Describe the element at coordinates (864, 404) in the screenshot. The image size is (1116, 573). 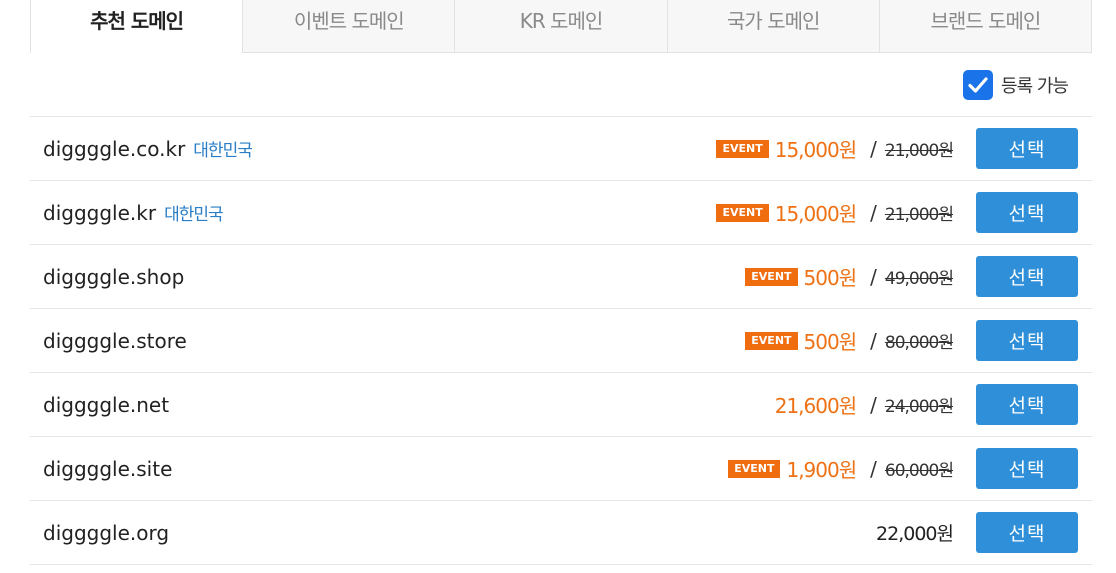
I see `price-area: 21,600원 / 24,000원` at that location.